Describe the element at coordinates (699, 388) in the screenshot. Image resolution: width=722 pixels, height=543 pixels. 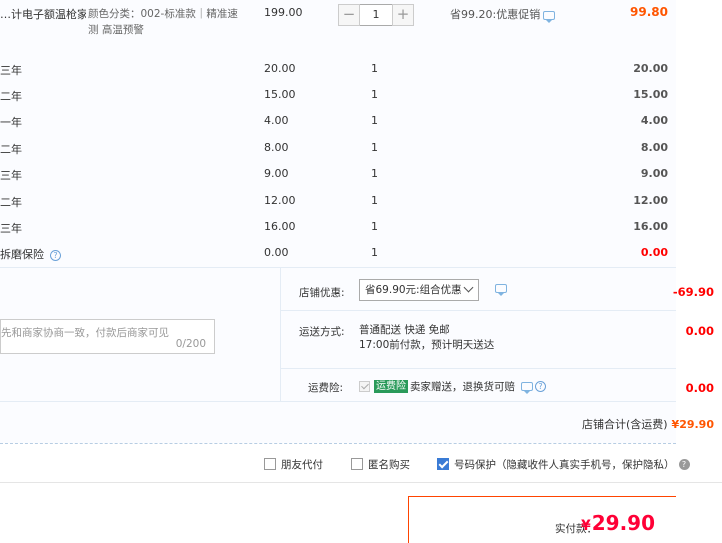
I see `insurance-fee: 0.00` at that location.